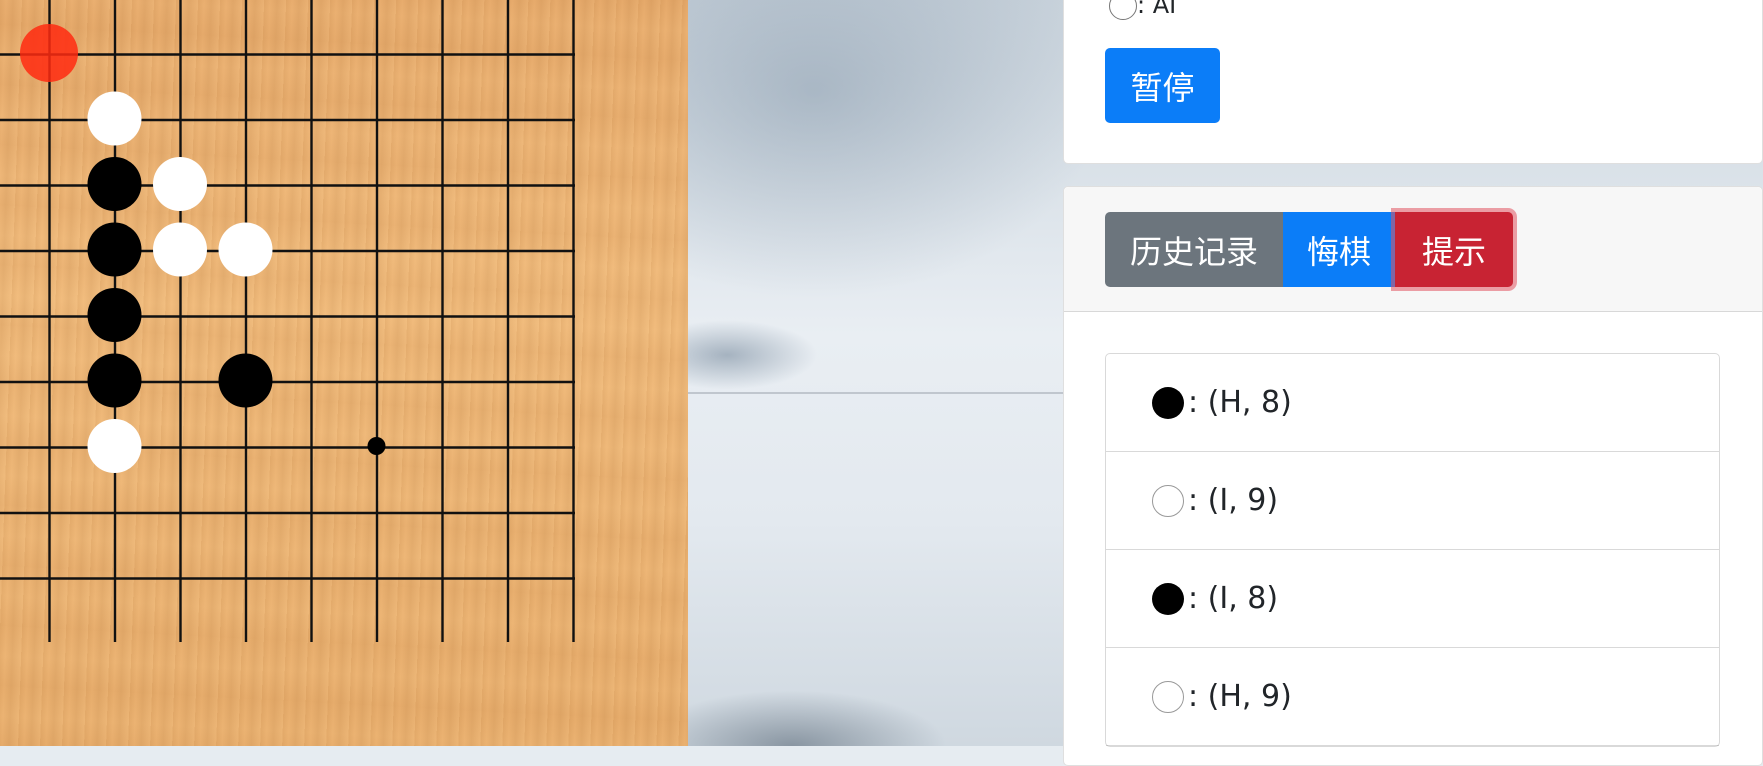 This screenshot has width=1763, height=766. I want to click on move-text: : (H, 8), so click(1240, 402).